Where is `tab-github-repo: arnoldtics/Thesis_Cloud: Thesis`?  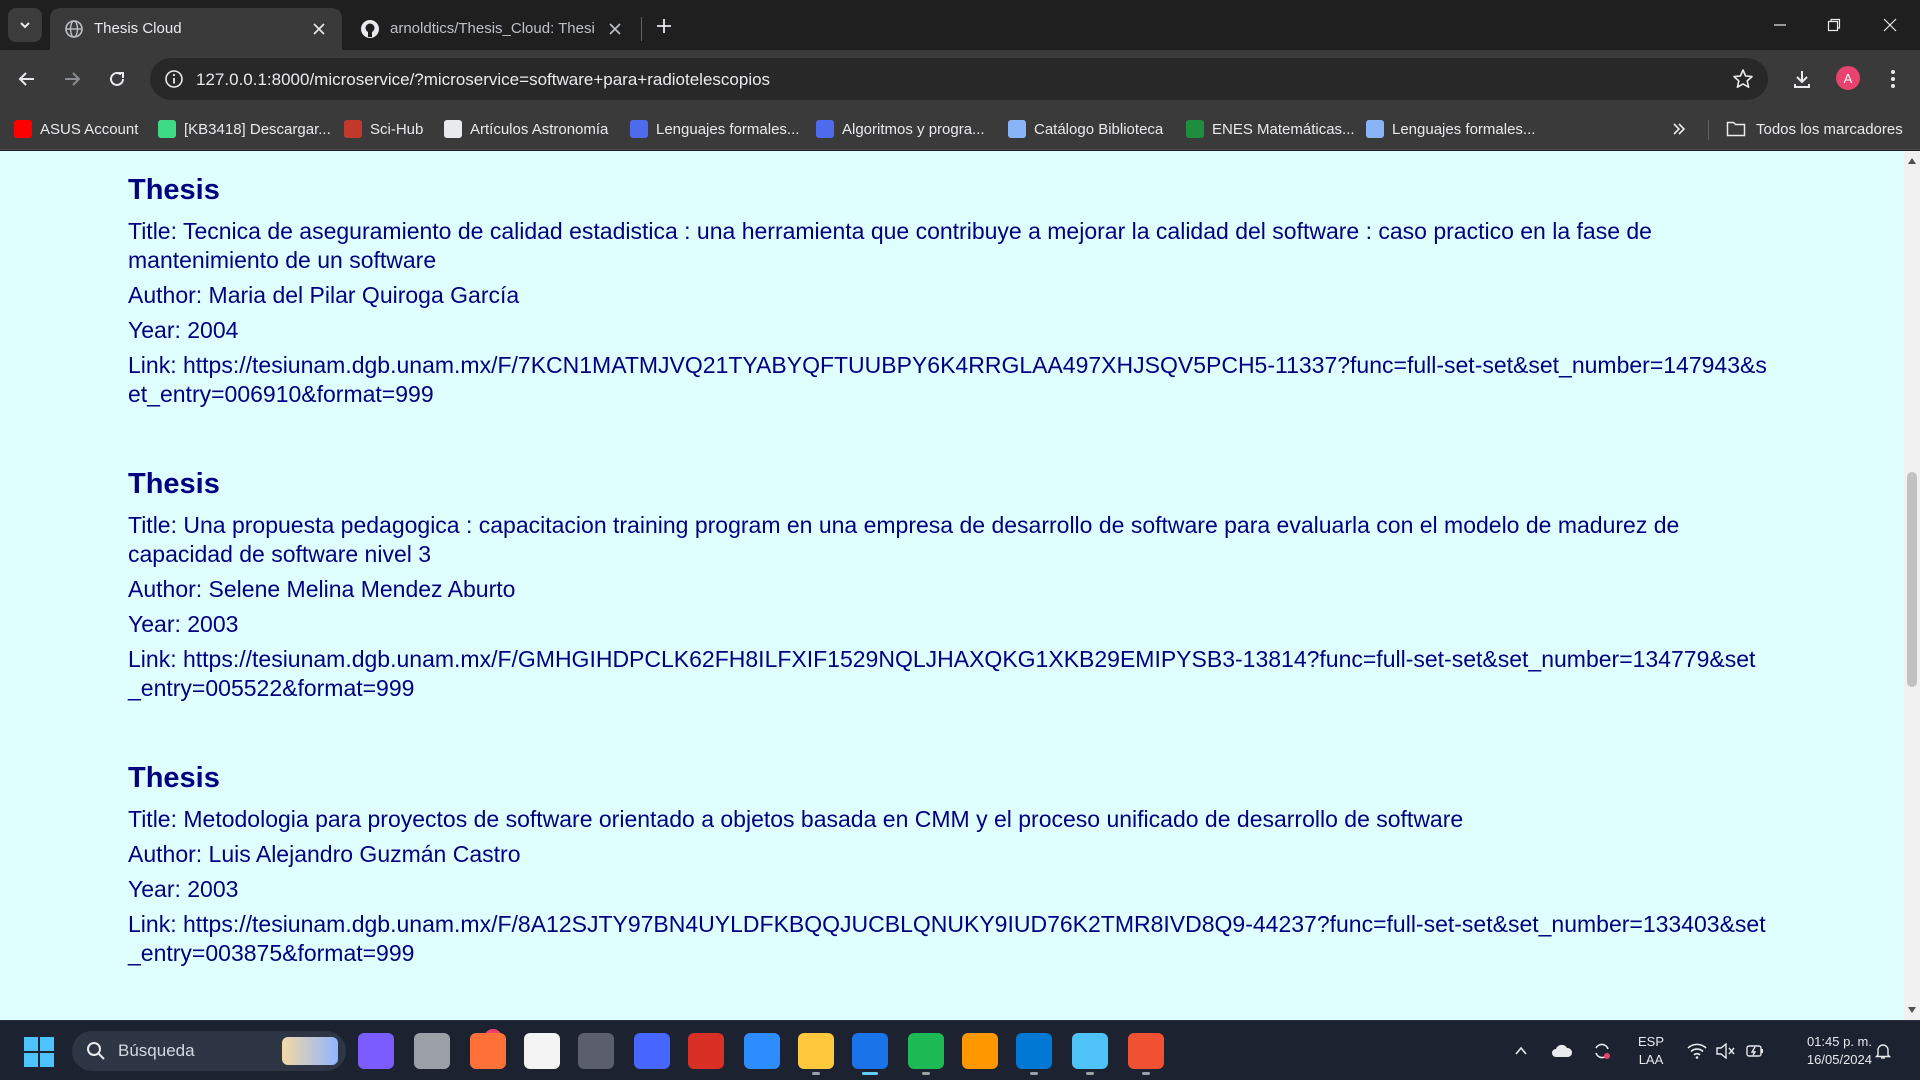
tab-github-repo: arnoldtics/Thesis_Cloud: Thesis is located at coordinates (492, 29).